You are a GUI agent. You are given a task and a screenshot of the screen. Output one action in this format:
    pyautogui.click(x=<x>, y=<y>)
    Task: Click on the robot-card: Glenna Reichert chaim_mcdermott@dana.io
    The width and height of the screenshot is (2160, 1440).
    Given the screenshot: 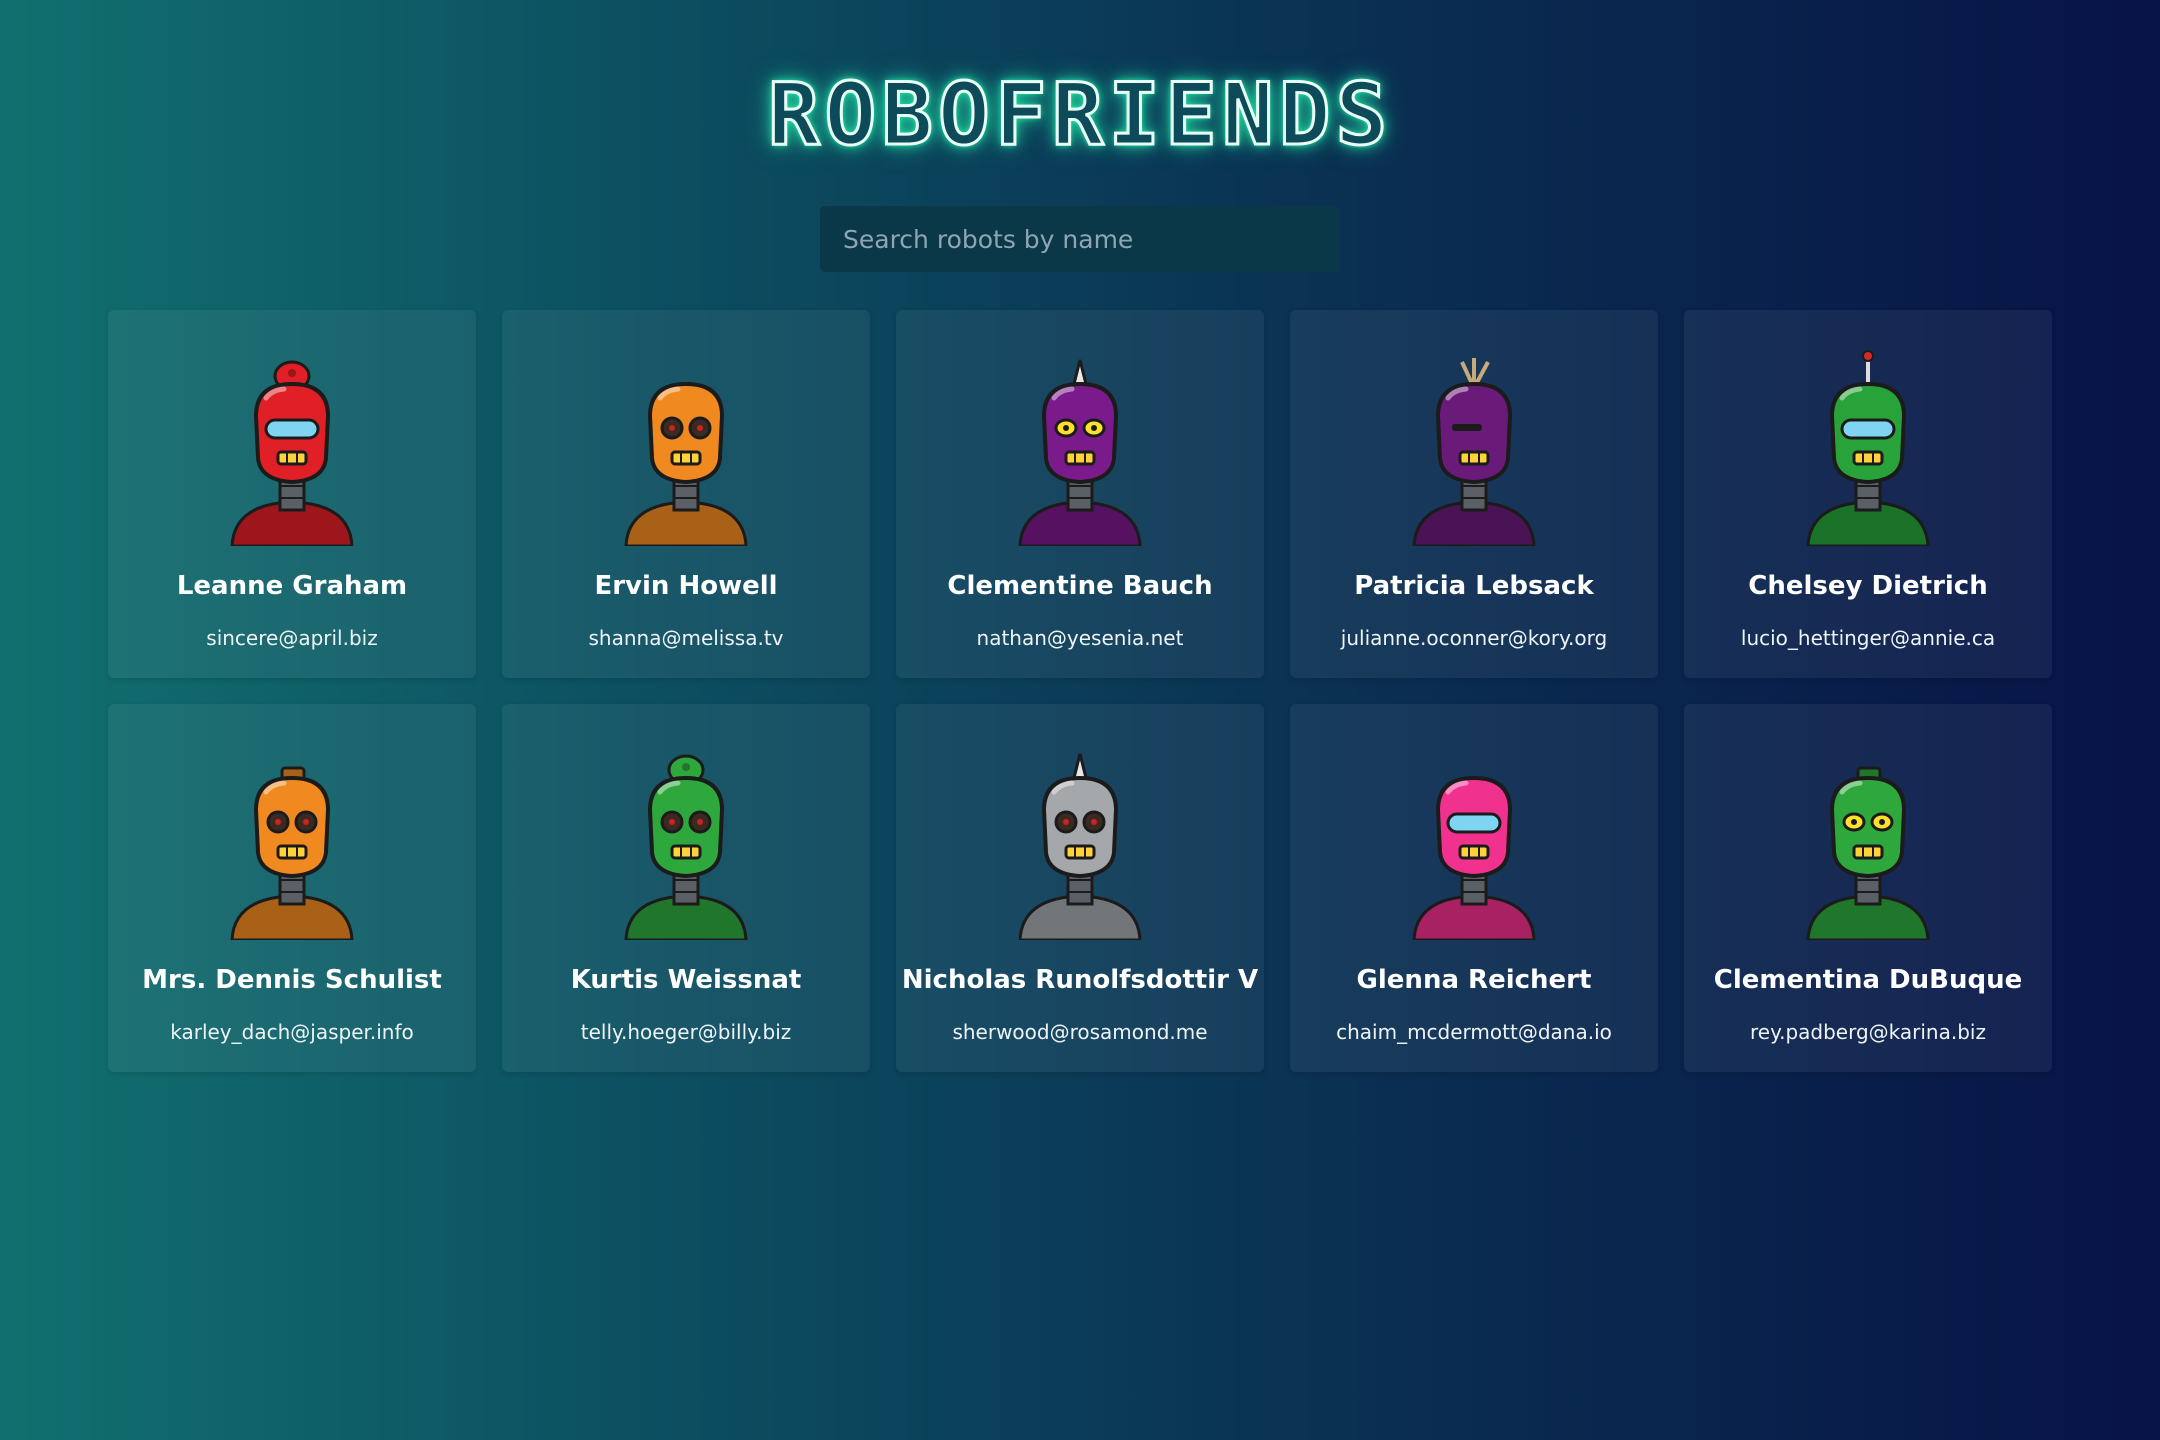 What is the action you would take?
    pyautogui.click(x=1474, y=888)
    